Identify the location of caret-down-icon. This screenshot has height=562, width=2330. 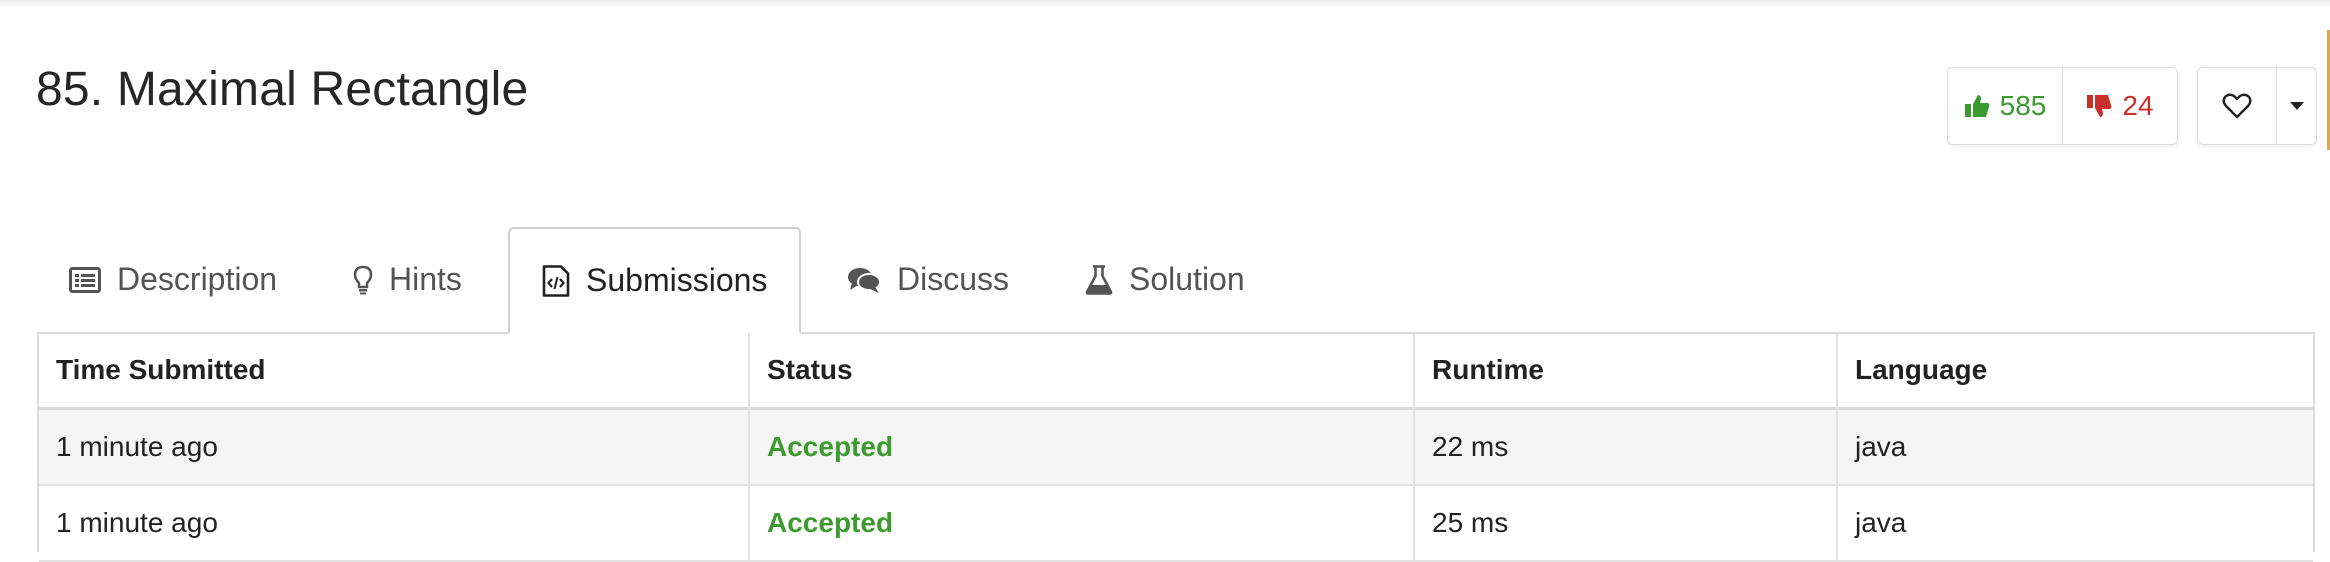
(2296, 106).